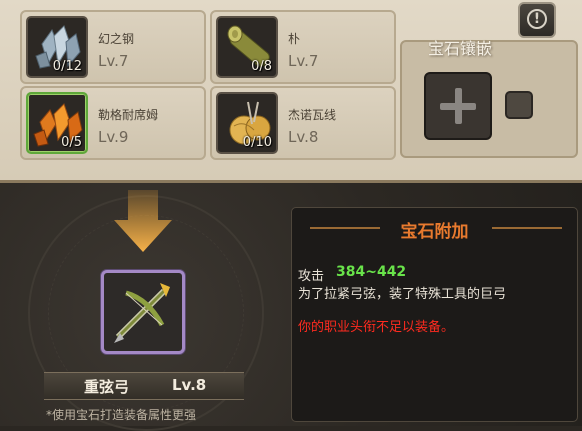  I want to click on info-button: !, so click(537, 20).